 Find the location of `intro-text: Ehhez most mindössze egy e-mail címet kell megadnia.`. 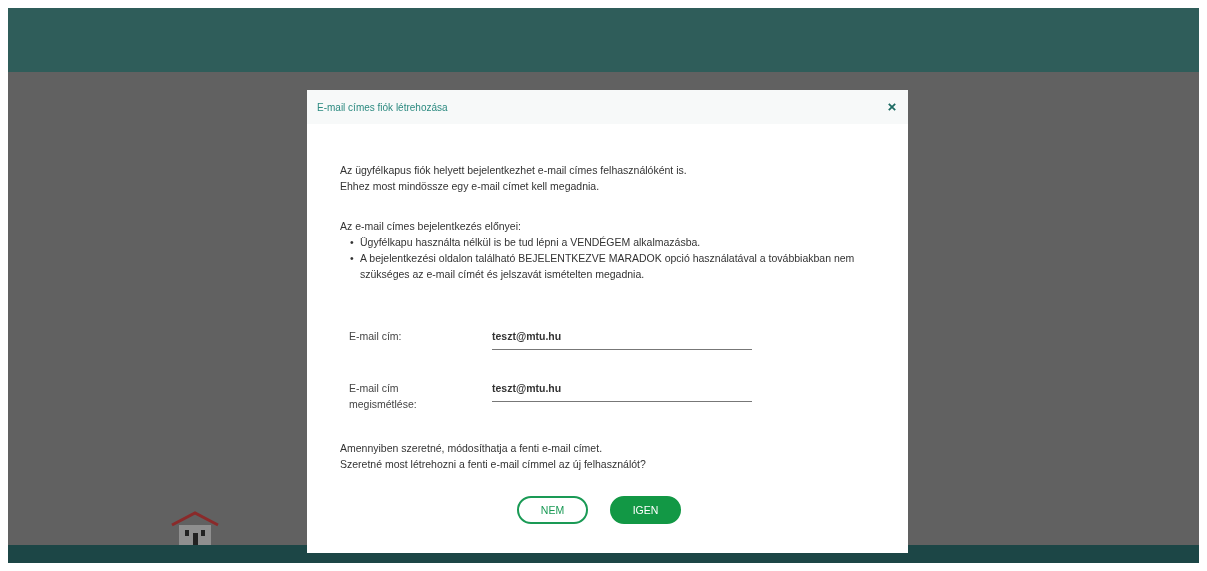

intro-text: Ehhez most mindössze egy e-mail címet kell megadnia. is located at coordinates (470, 186).